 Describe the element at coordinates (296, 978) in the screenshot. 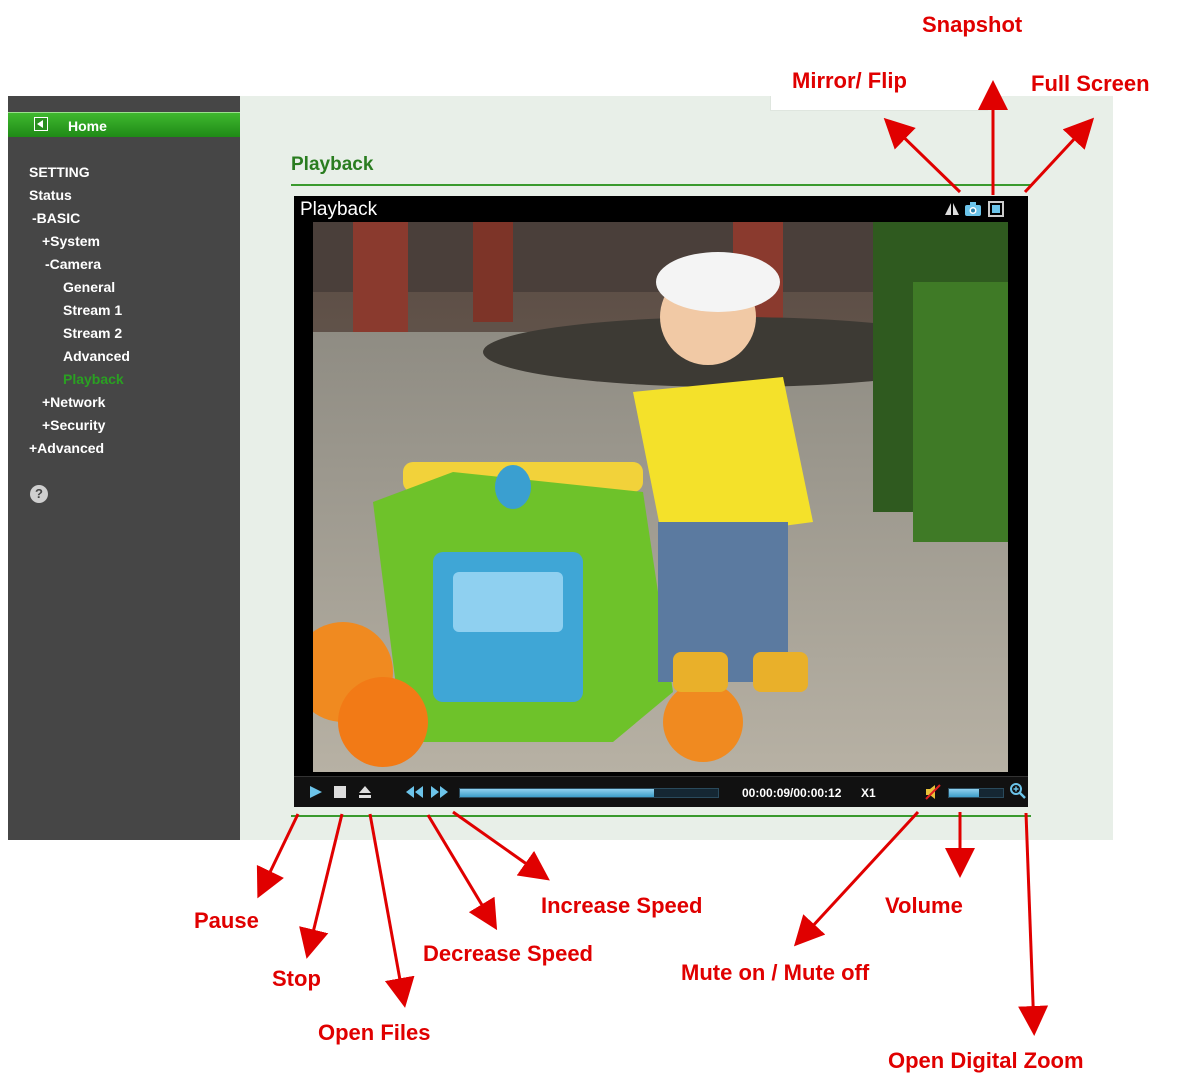

I see `label-stop: Stop` at that location.